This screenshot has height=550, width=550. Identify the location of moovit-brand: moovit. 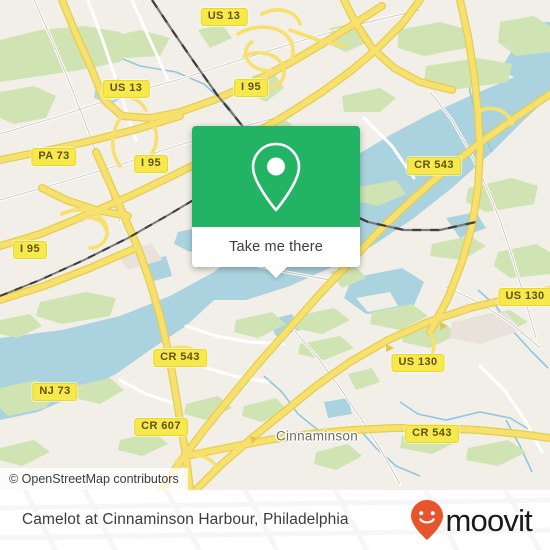
(471, 520).